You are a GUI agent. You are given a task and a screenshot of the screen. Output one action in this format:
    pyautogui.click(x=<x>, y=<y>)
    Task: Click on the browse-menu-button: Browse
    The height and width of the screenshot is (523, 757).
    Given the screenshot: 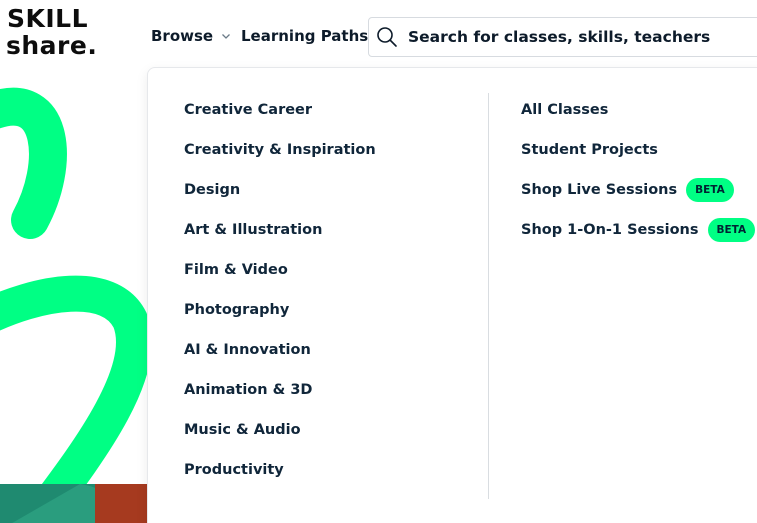 What is the action you would take?
    pyautogui.click(x=191, y=36)
    